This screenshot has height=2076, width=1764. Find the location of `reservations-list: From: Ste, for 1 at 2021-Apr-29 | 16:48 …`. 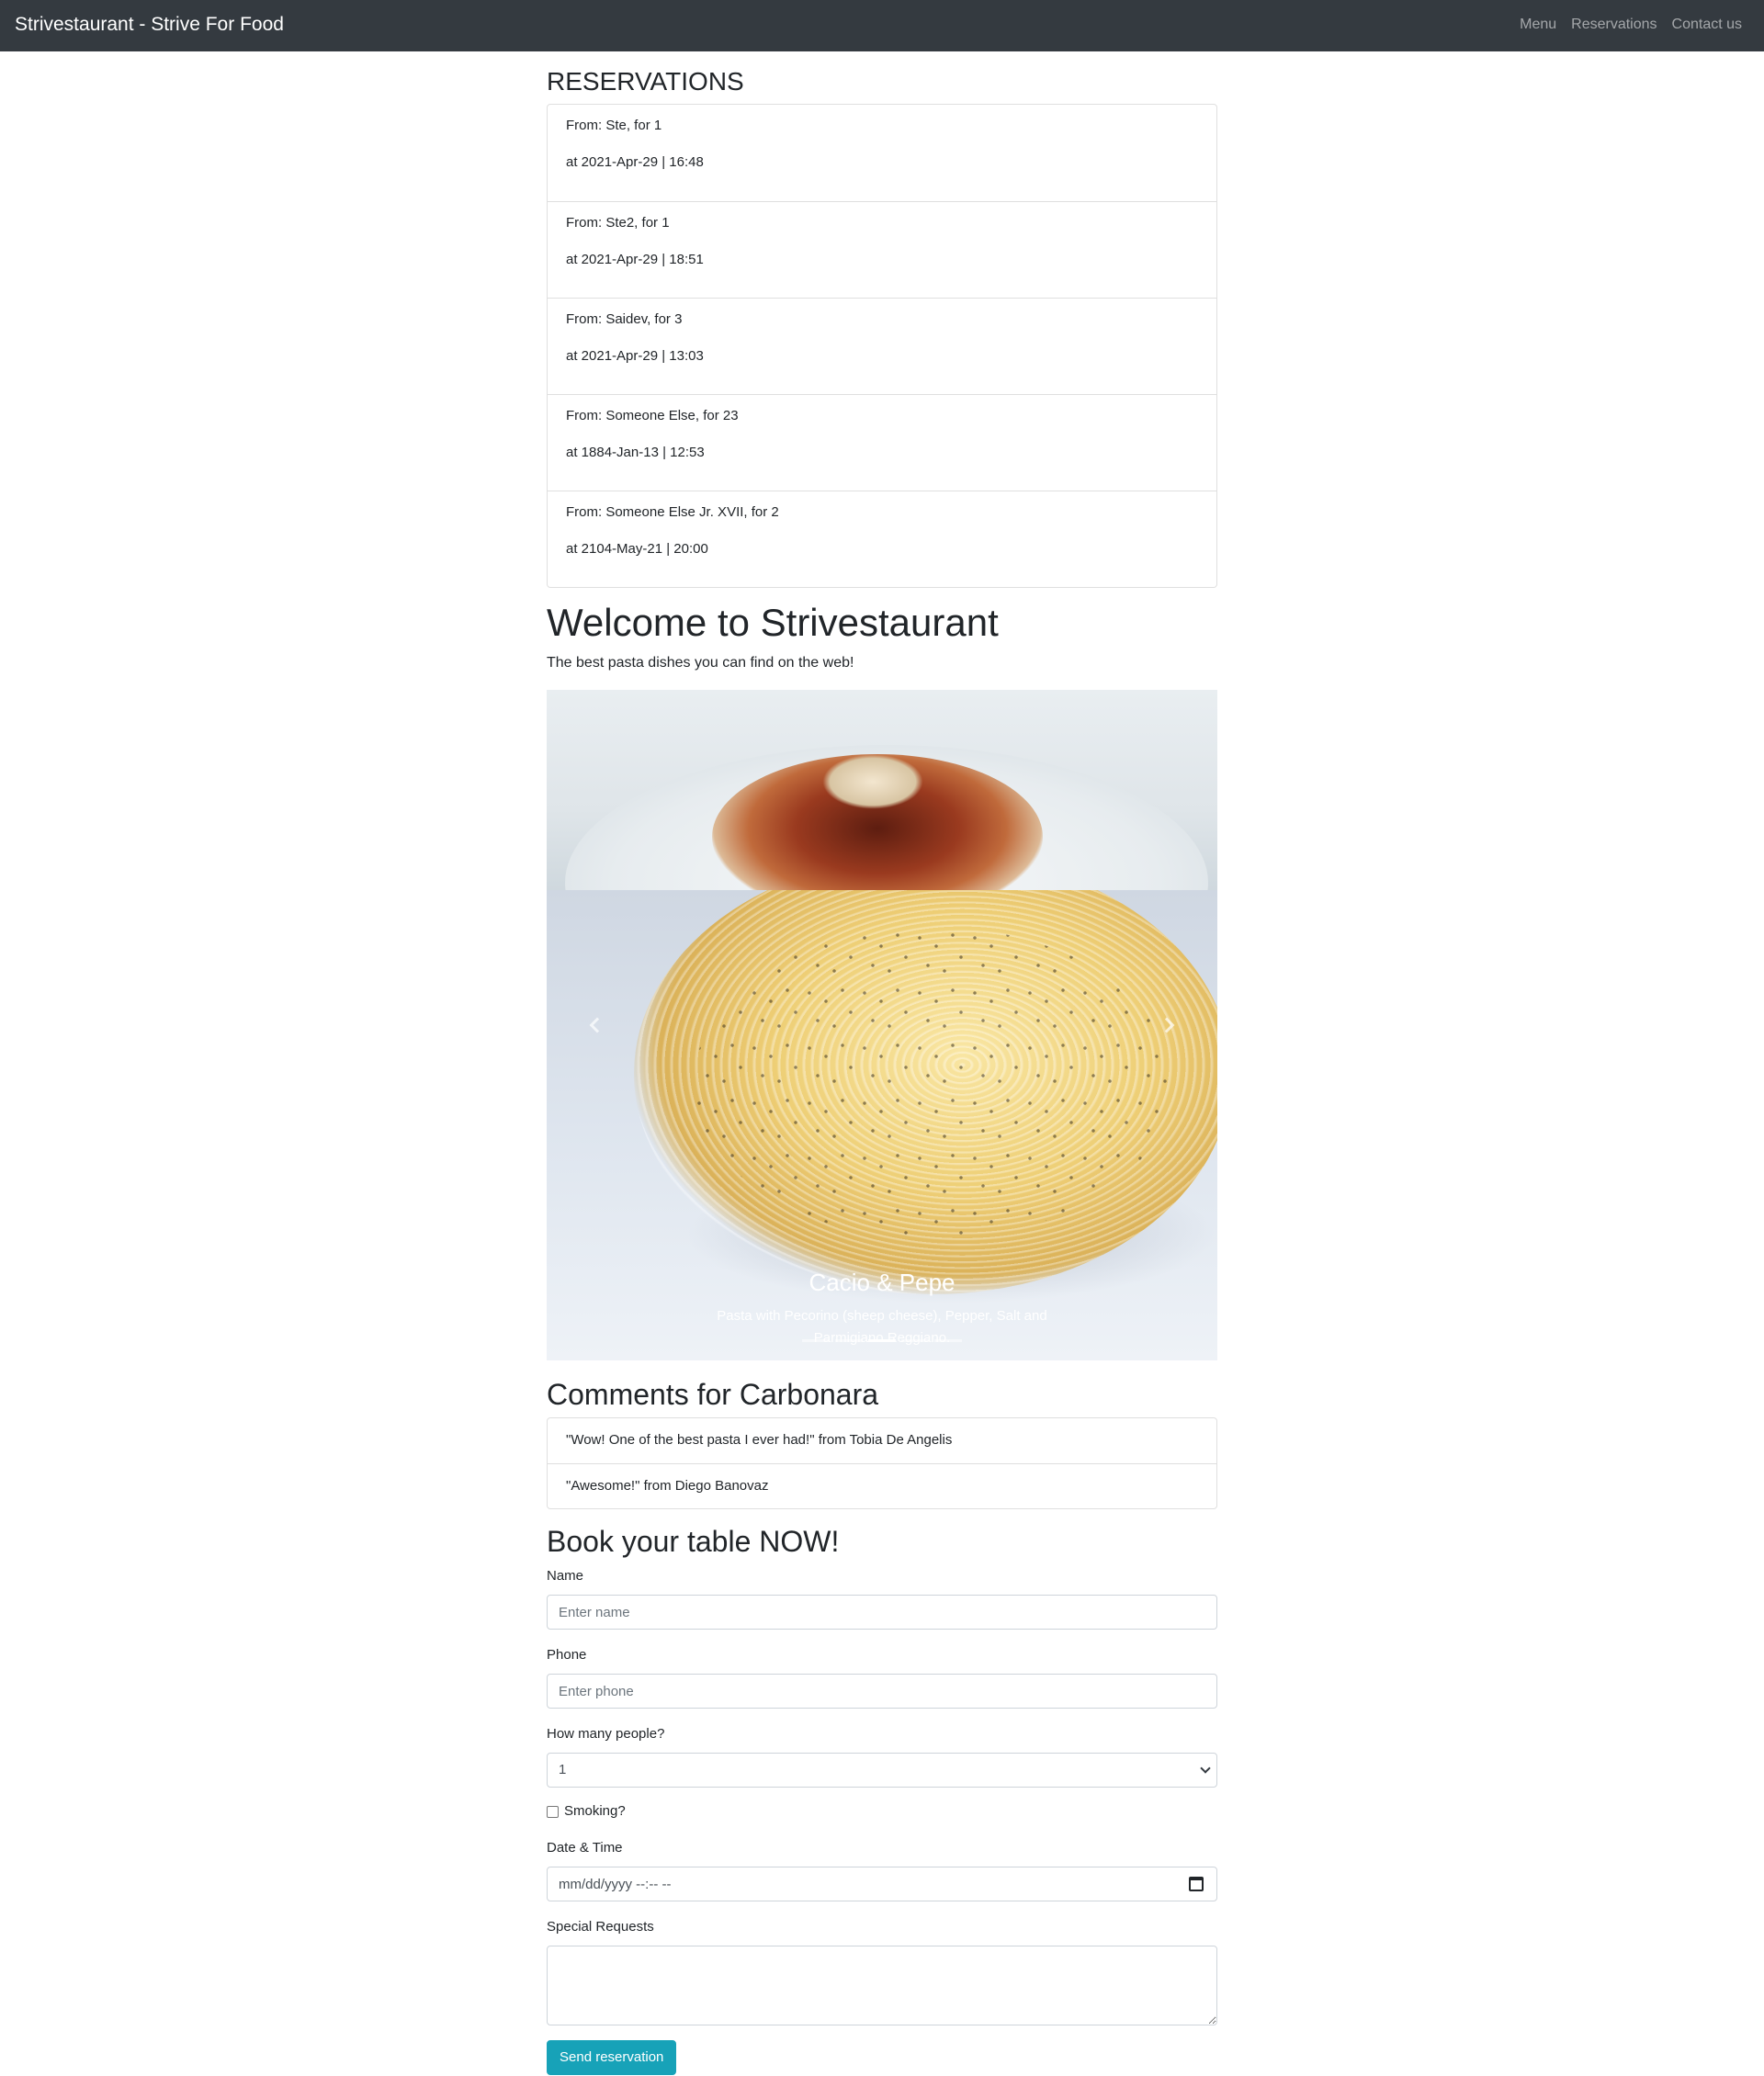

reservations-list: From: Ste, for 1 at 2021-Apr-29 | 16:48 … is located at coordinates (882, 346).